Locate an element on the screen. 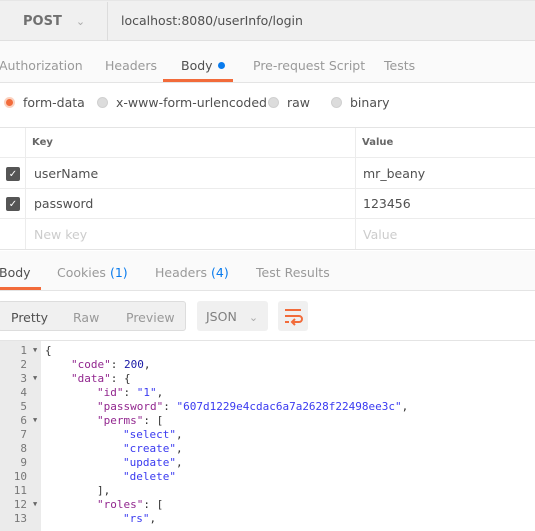  radio-form-data: form-data is located at coordinates (44, 102).